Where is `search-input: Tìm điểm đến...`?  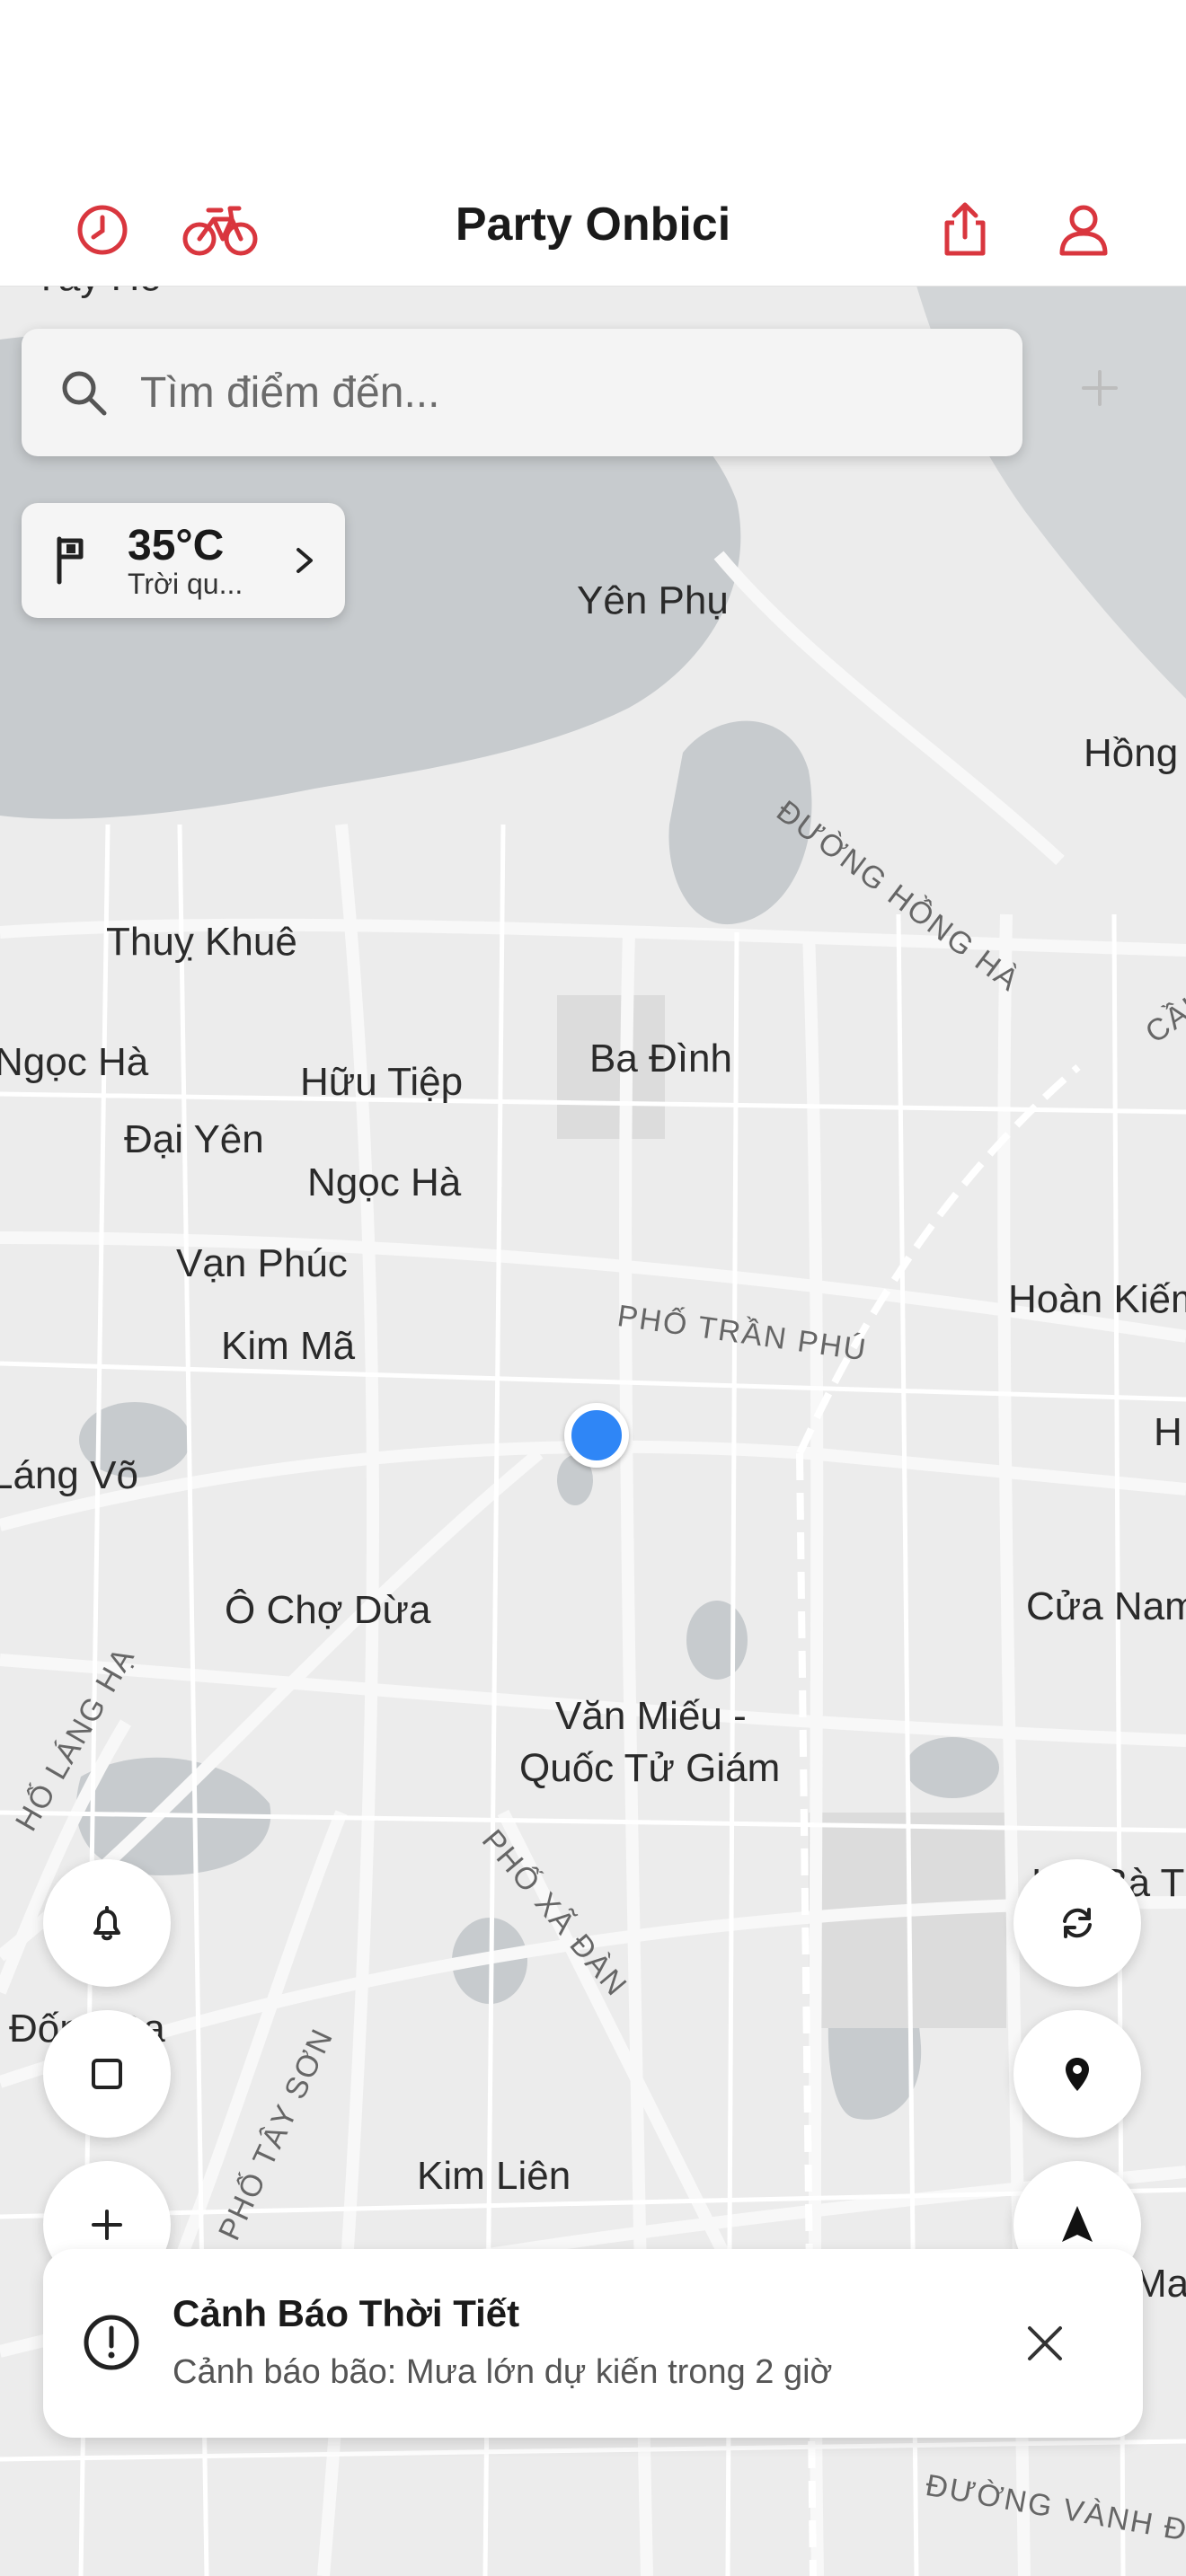 search-input: Tìm điểm đến... is located at coordinates (289, 393).